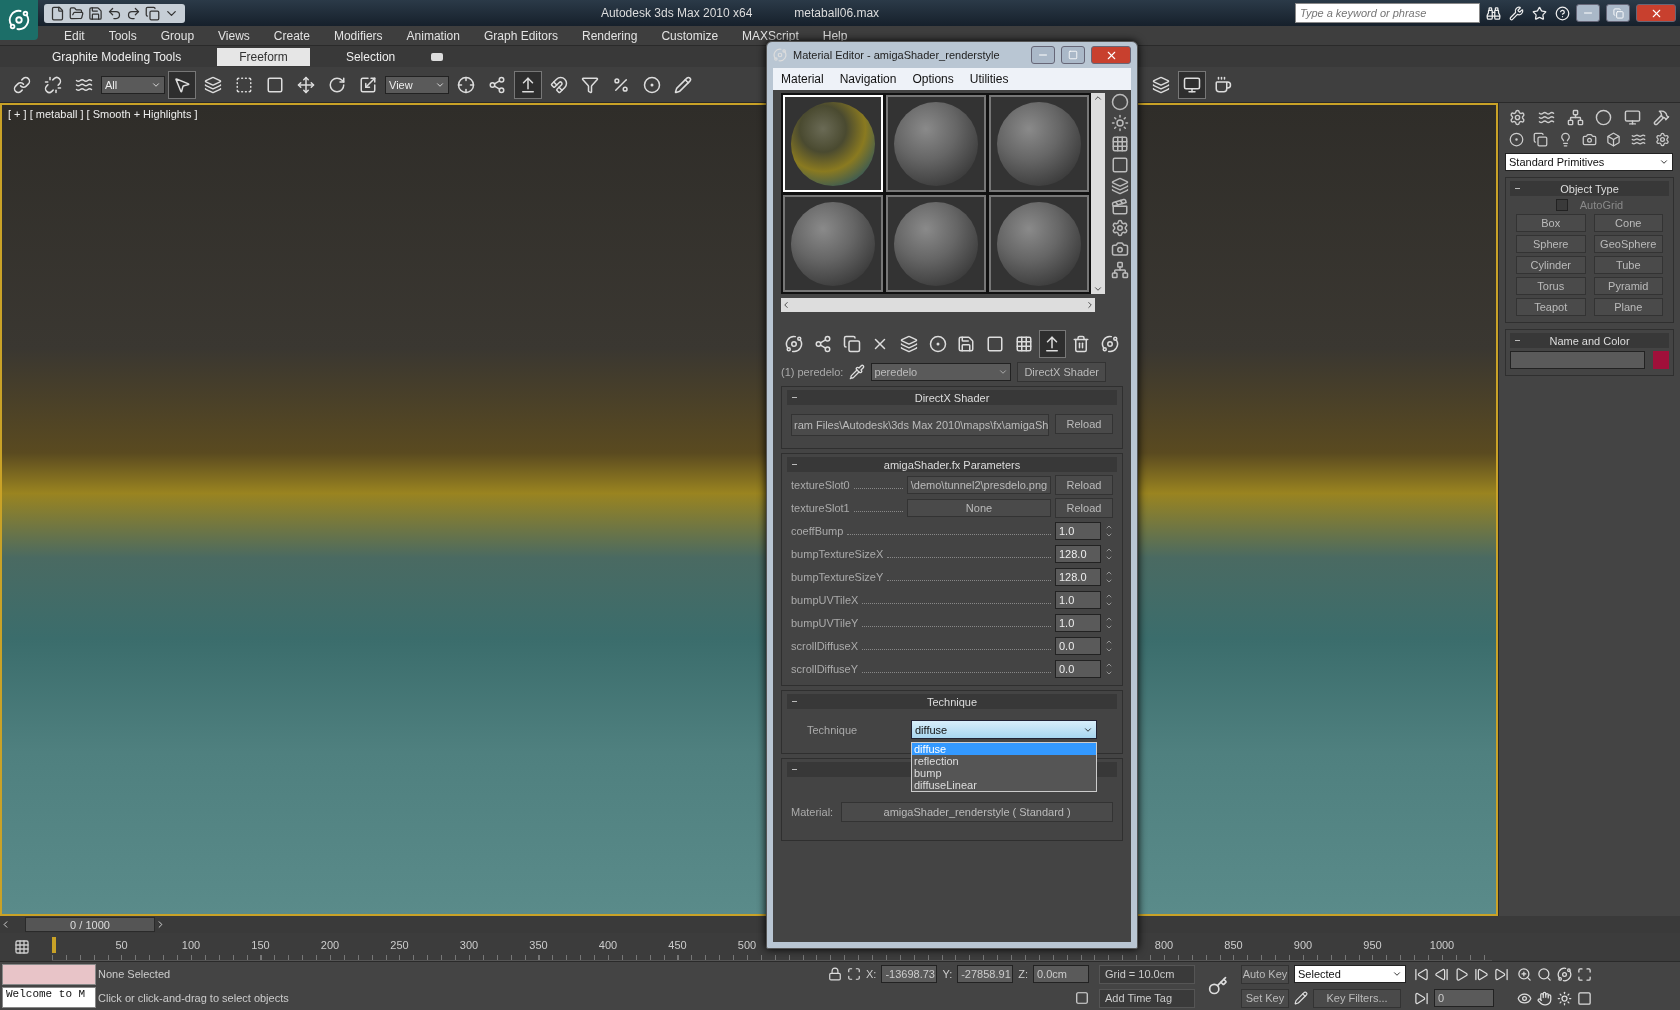 The image size is (1680, 1010). Describe the element at coordinates (1564, 974) in the screenshot. I see `orbit-icon` at that location.